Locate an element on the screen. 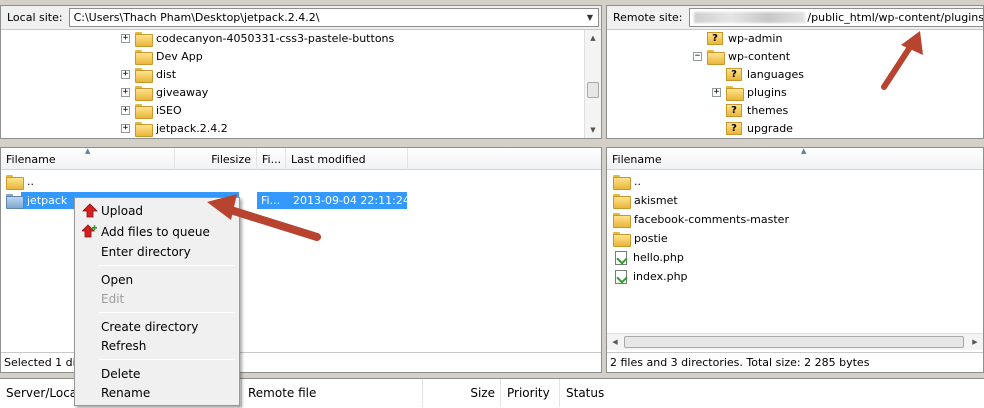  tree-item: ? languages is located at coordinates (765, 74).